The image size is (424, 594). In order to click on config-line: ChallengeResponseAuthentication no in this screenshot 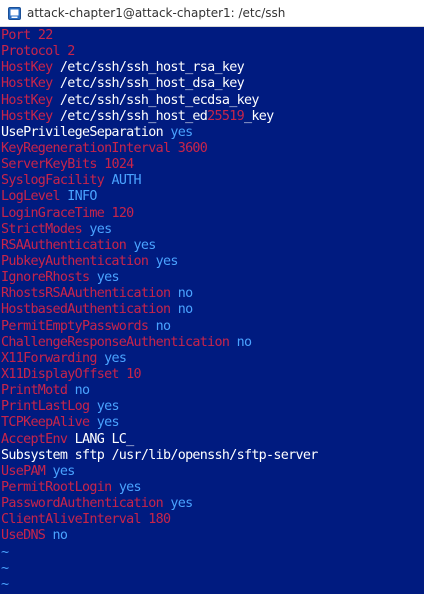, I will do `click(212, 343)`.